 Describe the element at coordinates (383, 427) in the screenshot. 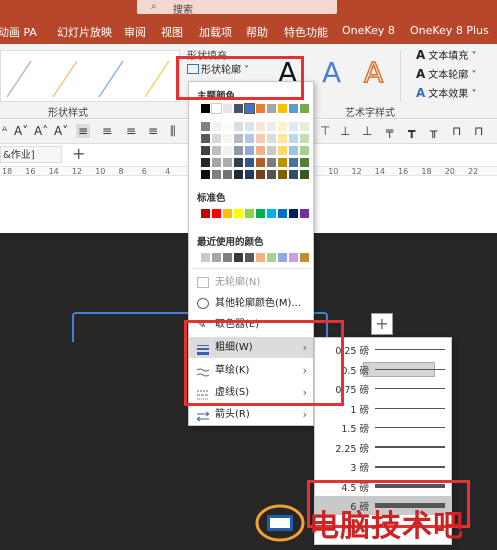

I see `weight-option: 1.5 磅` at that location.